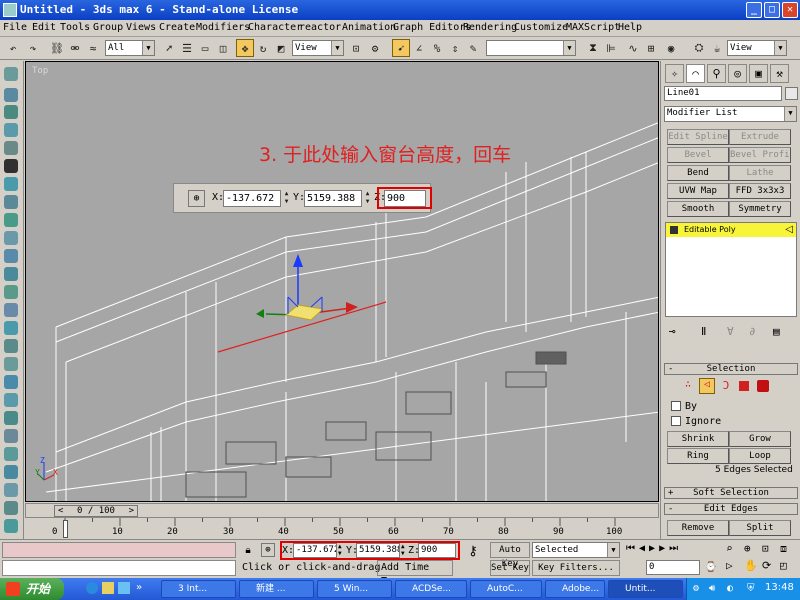 This screenshot has height=600, width=800. I want to click on pin-stack-icon: ⊸, so click(672, 331).